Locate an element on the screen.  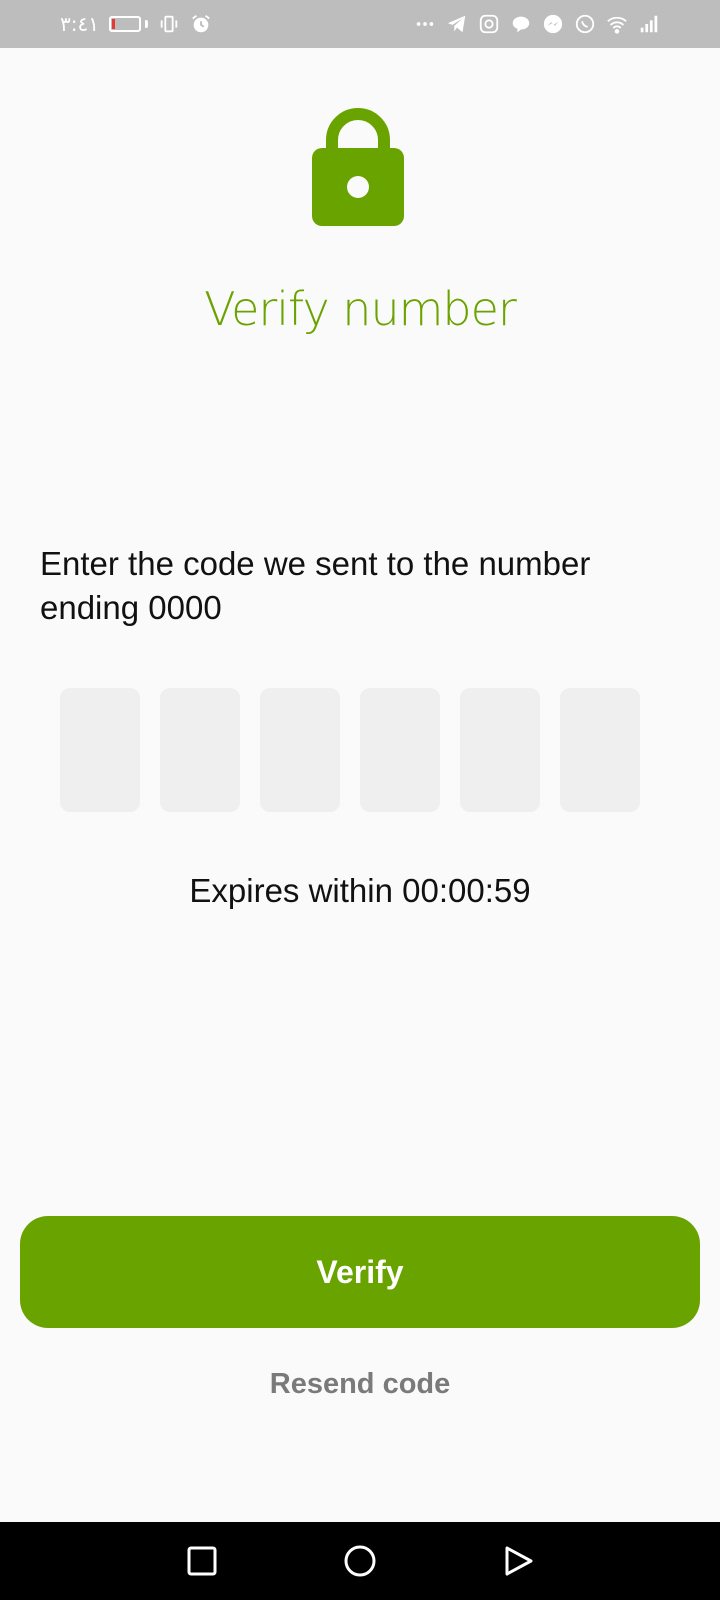
vibrate-icon is located at coordinates (169, 24).